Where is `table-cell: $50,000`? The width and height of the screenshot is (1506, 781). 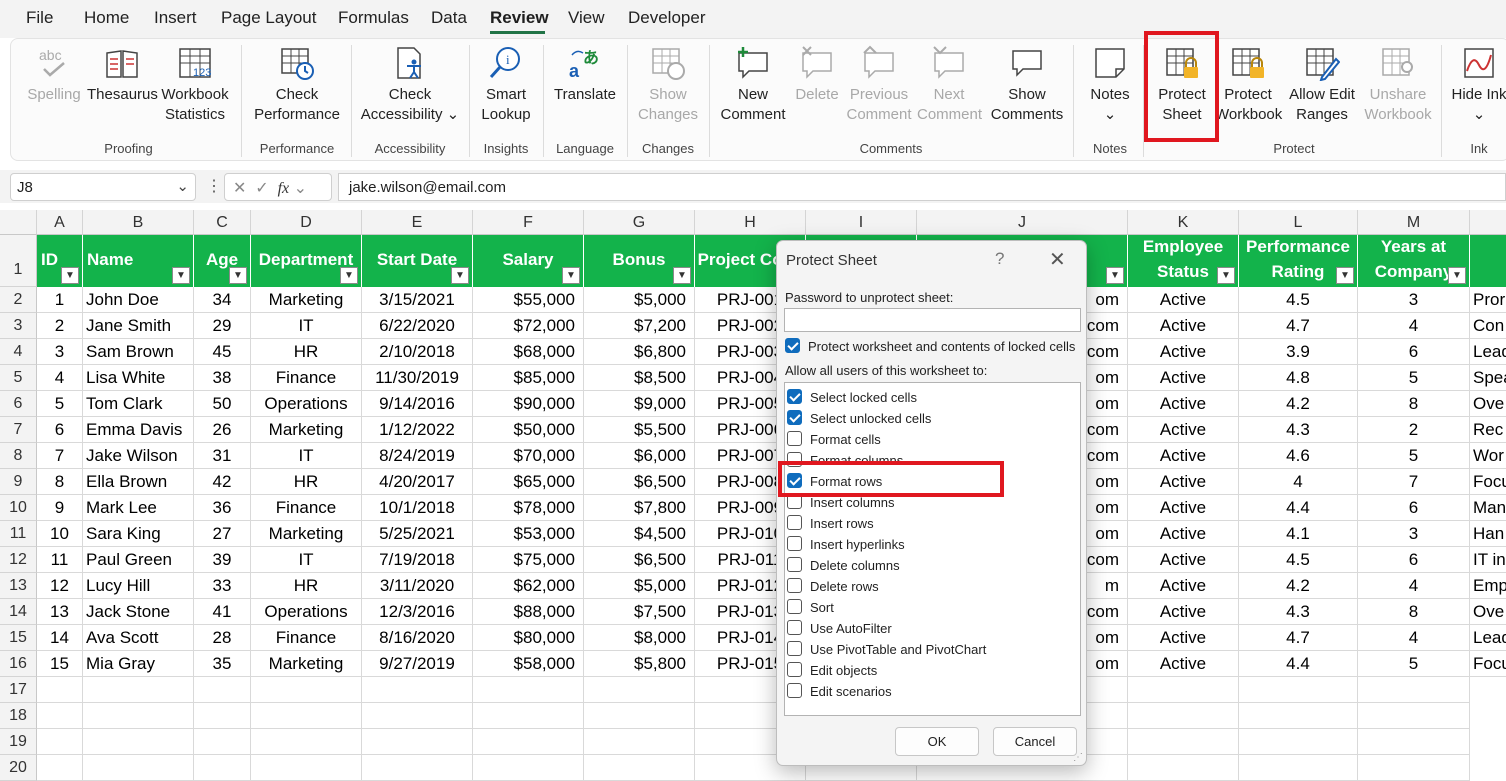
table-cell: $50,000 is located at coordinates (528, 430).